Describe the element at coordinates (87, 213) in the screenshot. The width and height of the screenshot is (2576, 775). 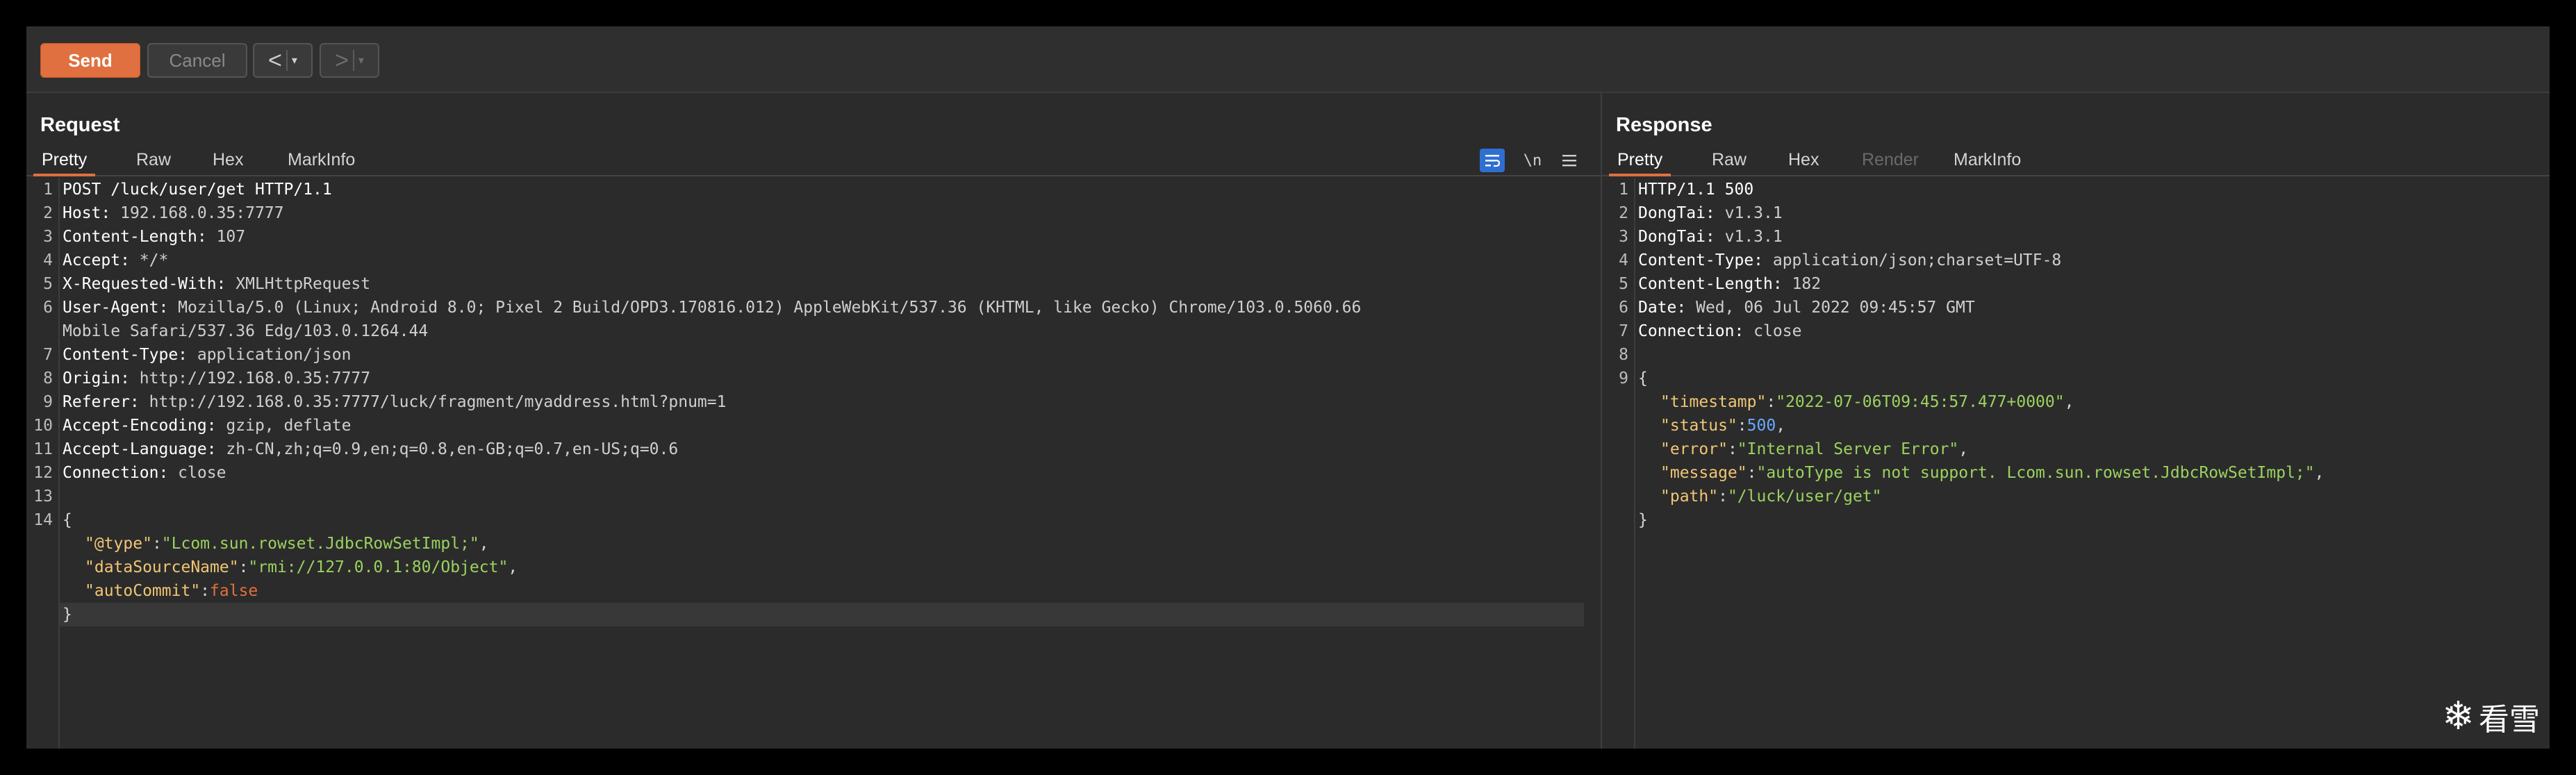
I see `header-name: Host:` at that location.